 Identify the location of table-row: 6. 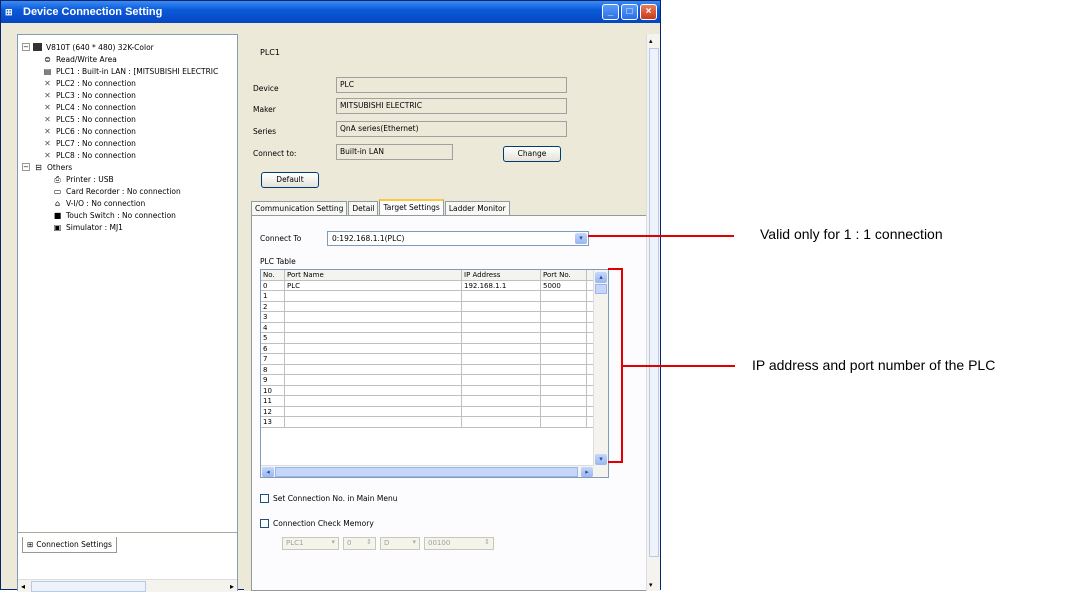
(434, 348).